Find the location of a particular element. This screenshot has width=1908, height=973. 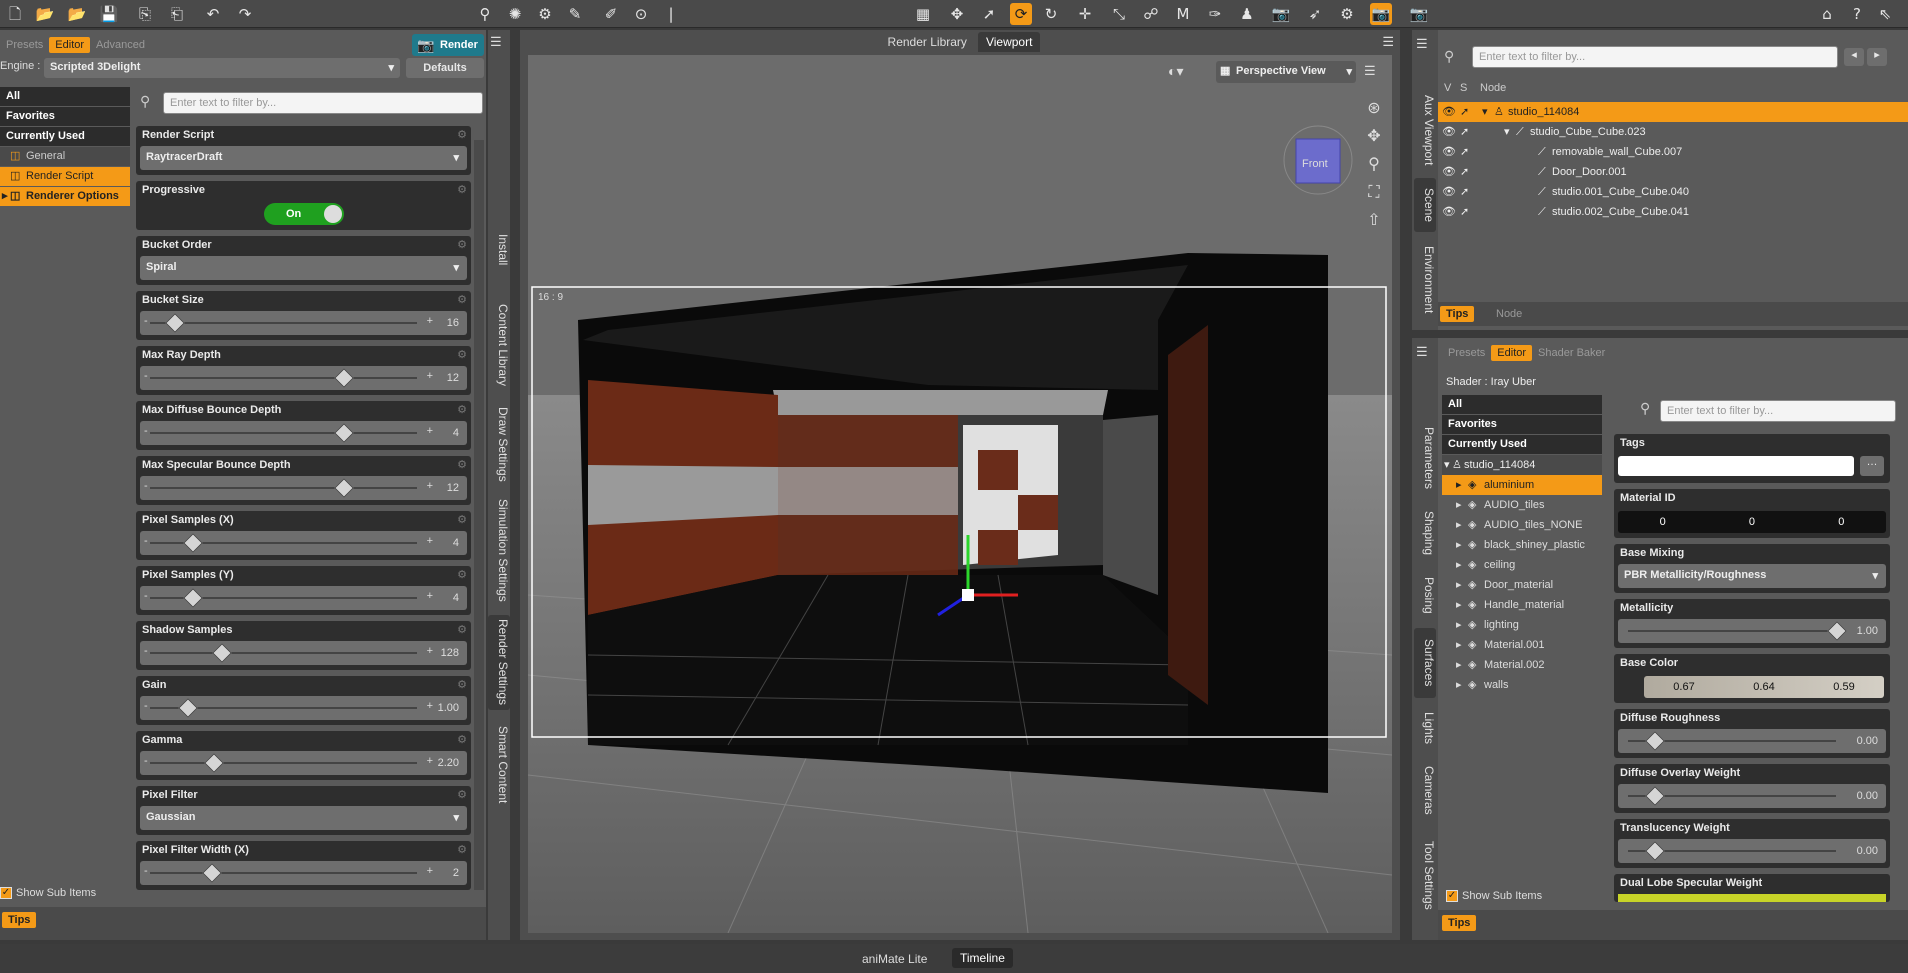

material-row: ▸ ◈ Door_material is located at coordinates (1522, 585).